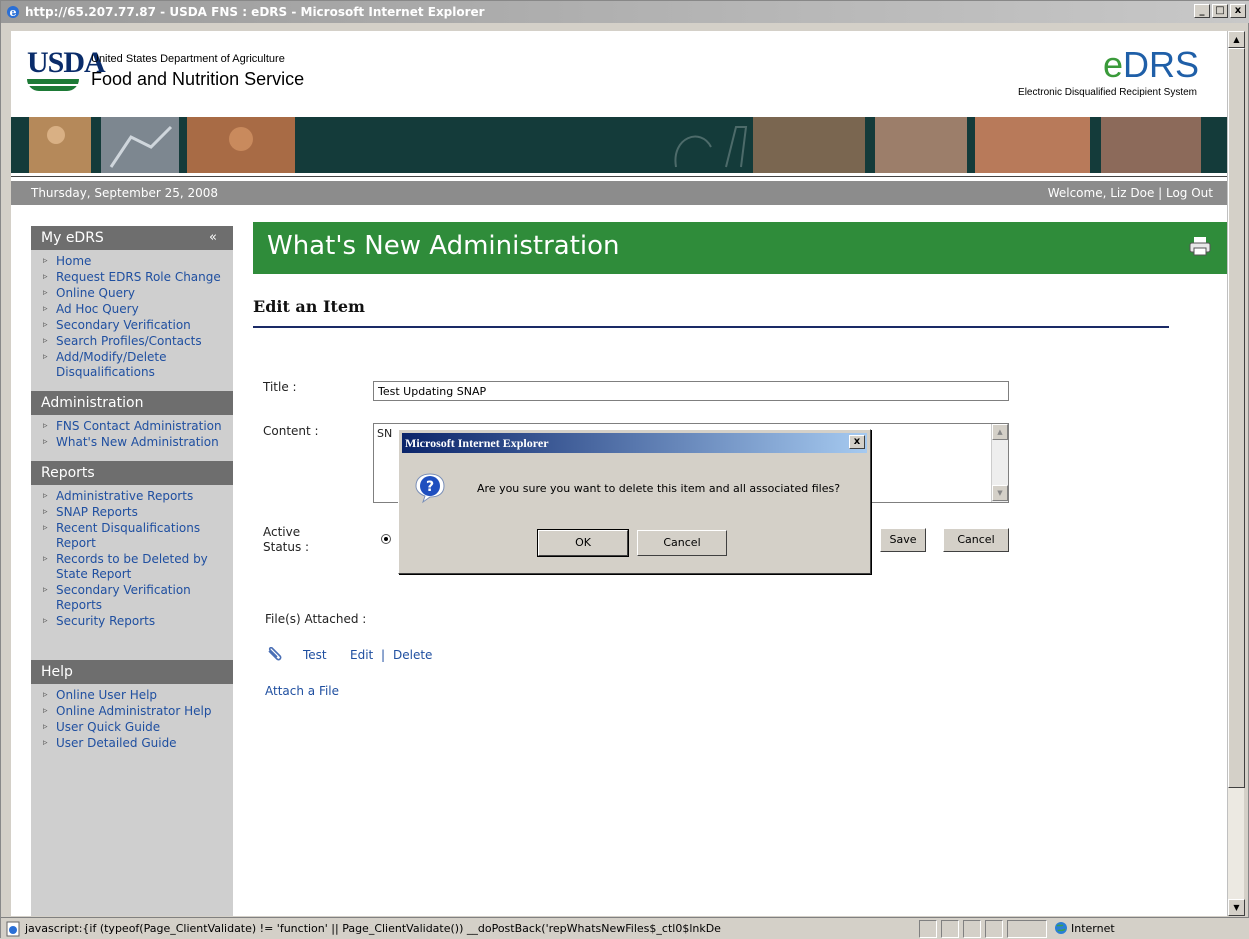  Describe the element at coordinates (135, 341) in the screenshot. I see `sidebar-item-search-profiles: Search Profiles/Contacts` at that location.